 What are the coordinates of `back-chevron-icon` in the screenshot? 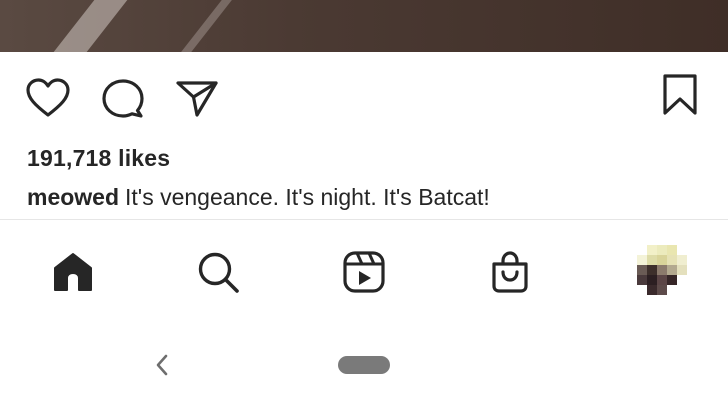 It's located at (162, 365).